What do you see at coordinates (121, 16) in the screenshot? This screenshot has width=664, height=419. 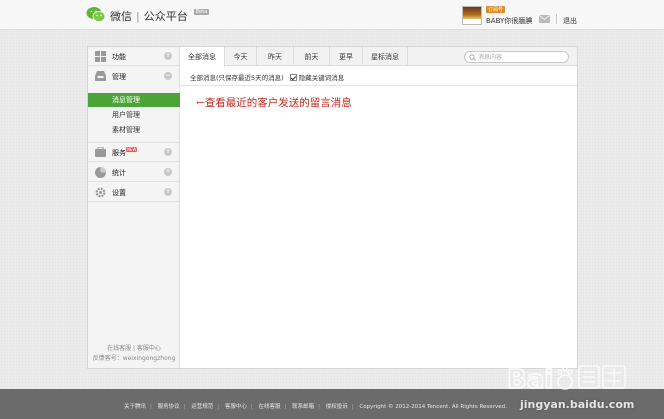 I see `brand-name: 微信` at bounding box center [121, 16].